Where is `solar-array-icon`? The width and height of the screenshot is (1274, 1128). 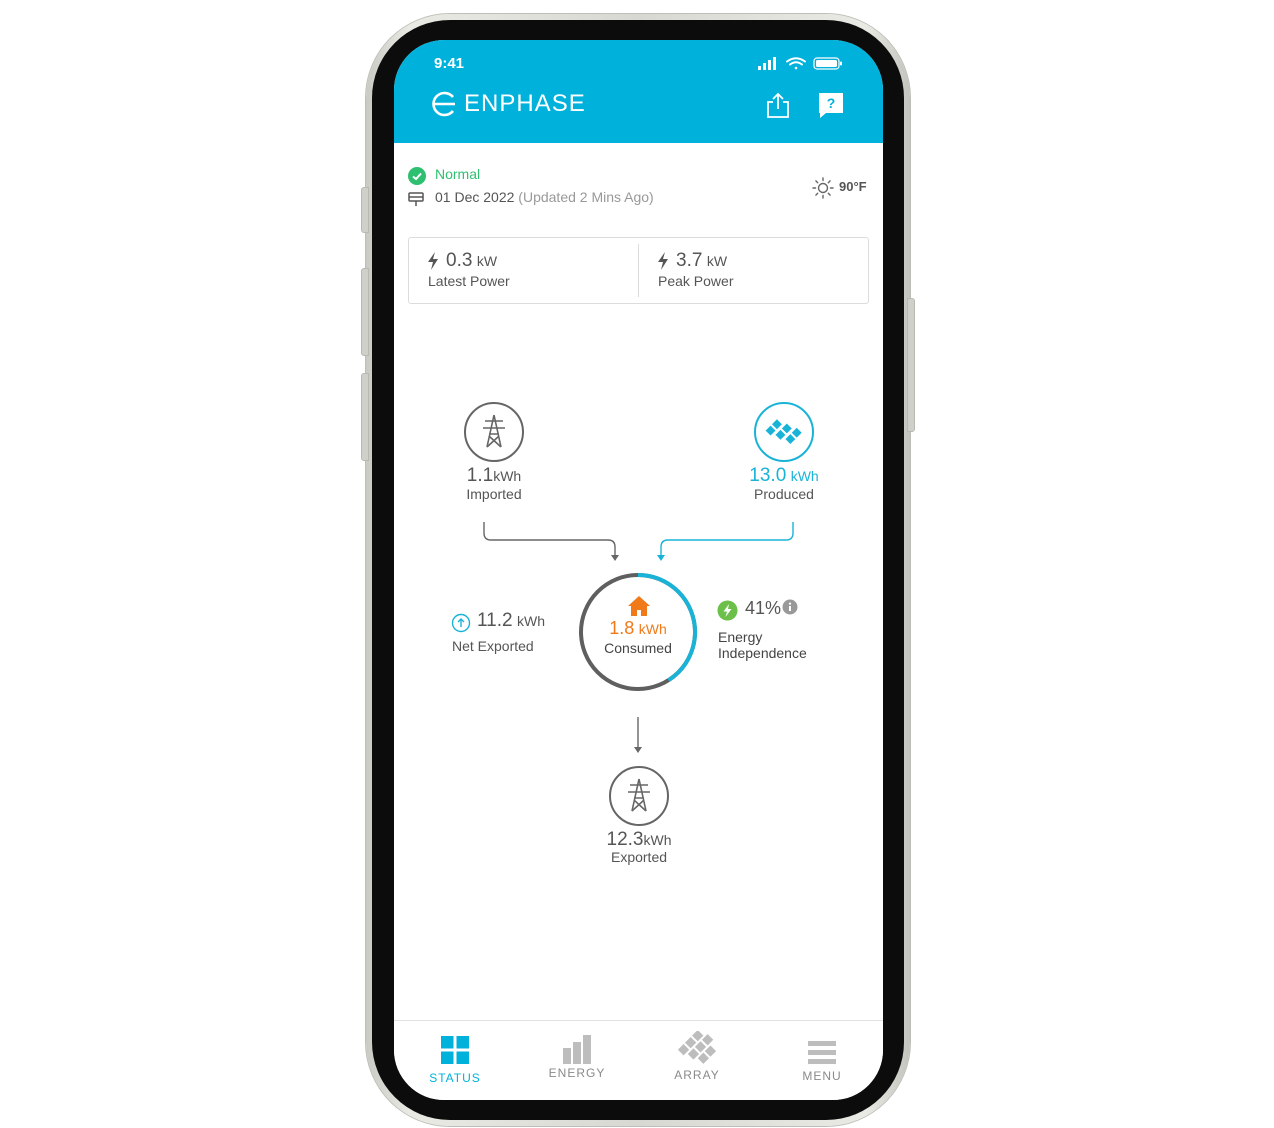 solar-array-icon is located at coordinates (784, 434).